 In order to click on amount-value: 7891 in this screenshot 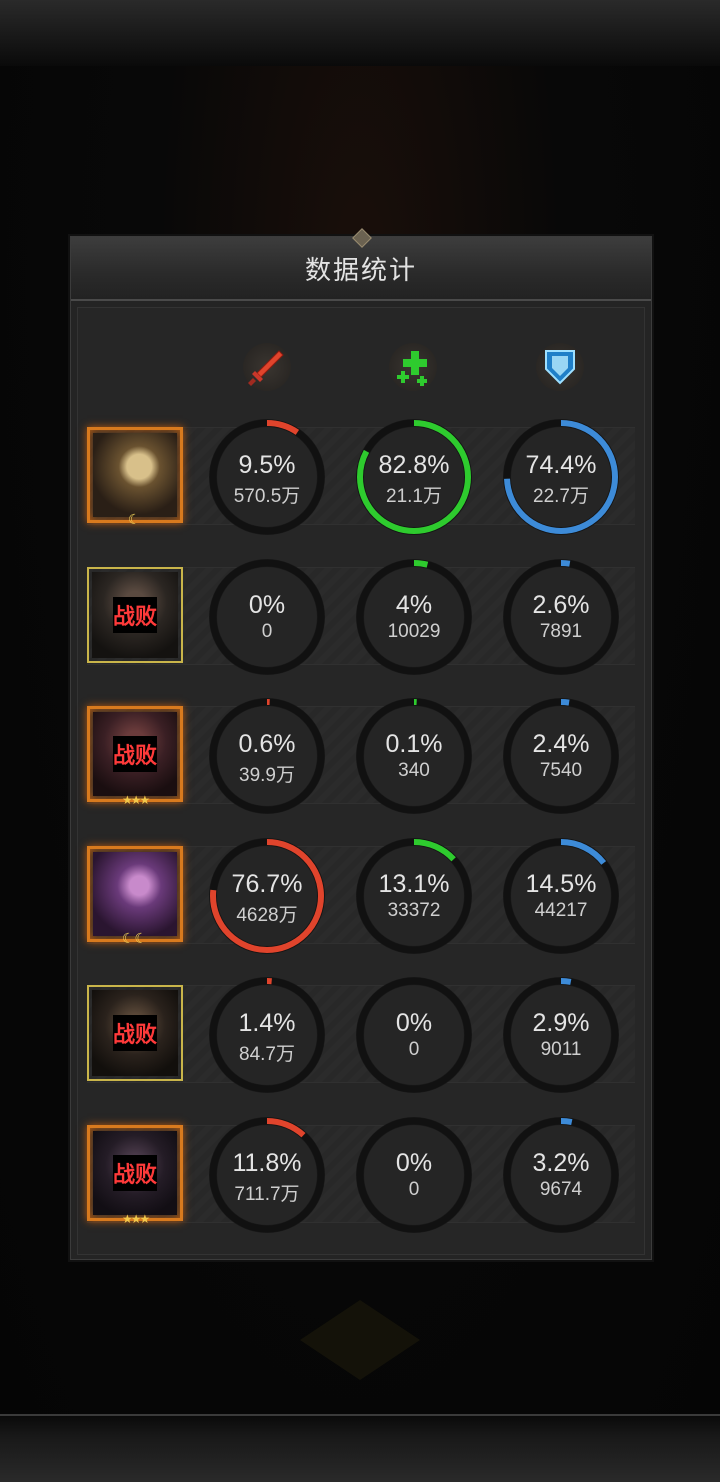, I will do `click(561, 631)`.